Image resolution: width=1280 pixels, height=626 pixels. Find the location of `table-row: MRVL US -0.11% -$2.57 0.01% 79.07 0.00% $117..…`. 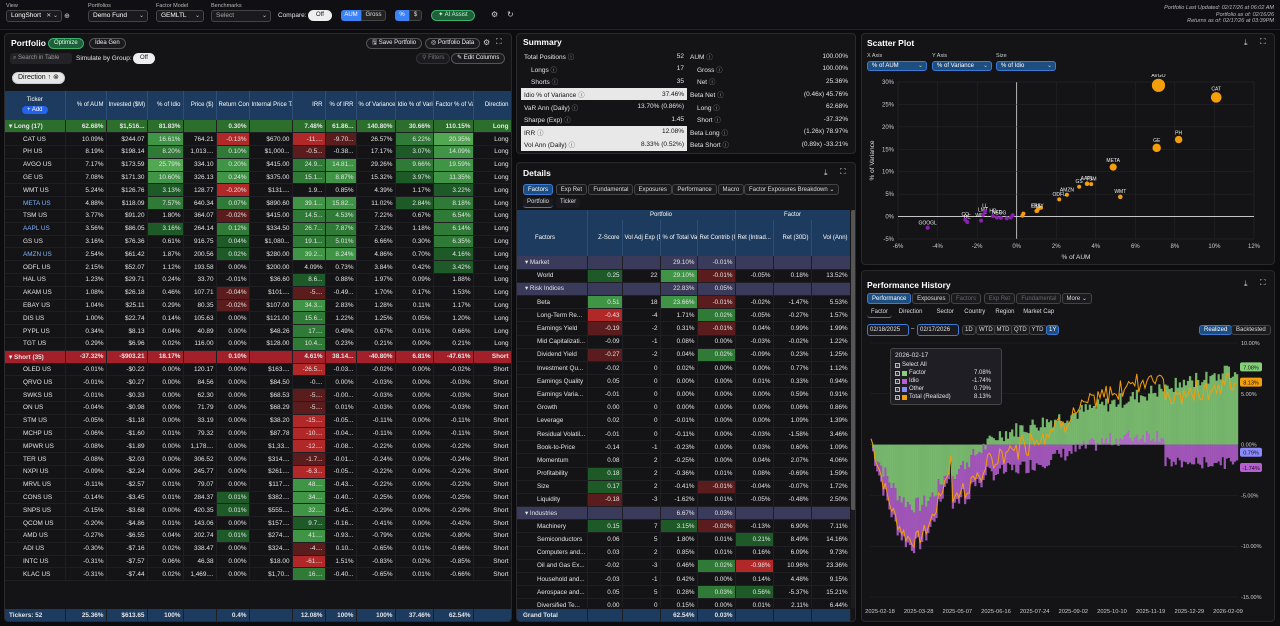

table-row: MRVL US -0.11% -$2.57 0.01% 79.07 0.00% $117..… is located at coordinates (258, 485).